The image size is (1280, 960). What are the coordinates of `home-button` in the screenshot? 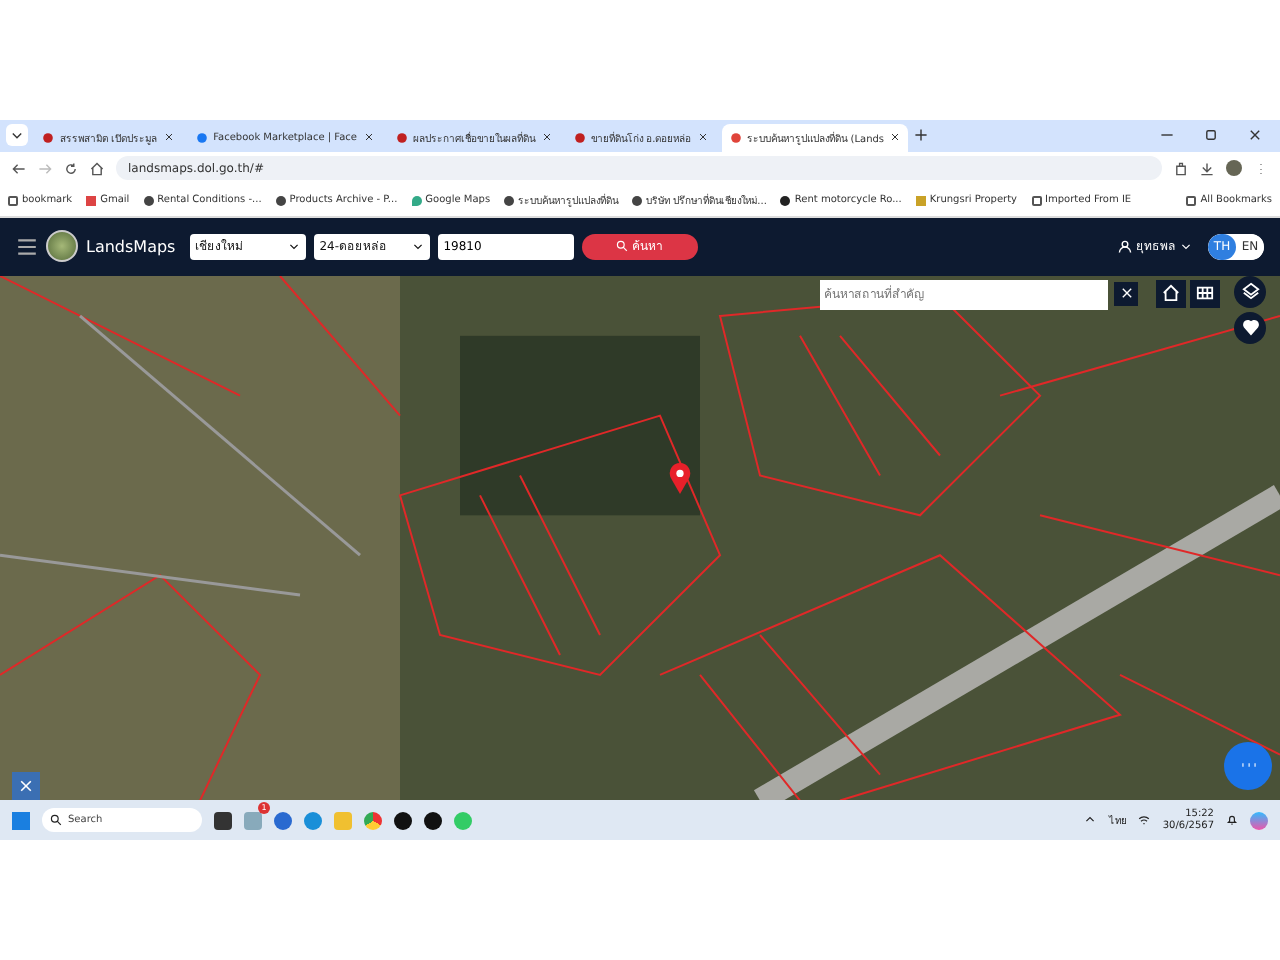 It's located at (1171, 293).